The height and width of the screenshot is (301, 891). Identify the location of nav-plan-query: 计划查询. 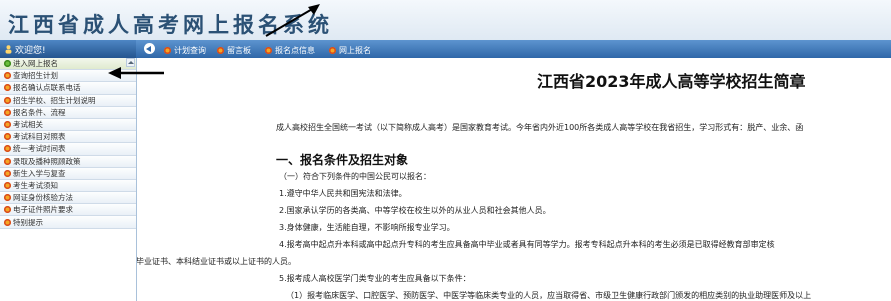
(185, 50).